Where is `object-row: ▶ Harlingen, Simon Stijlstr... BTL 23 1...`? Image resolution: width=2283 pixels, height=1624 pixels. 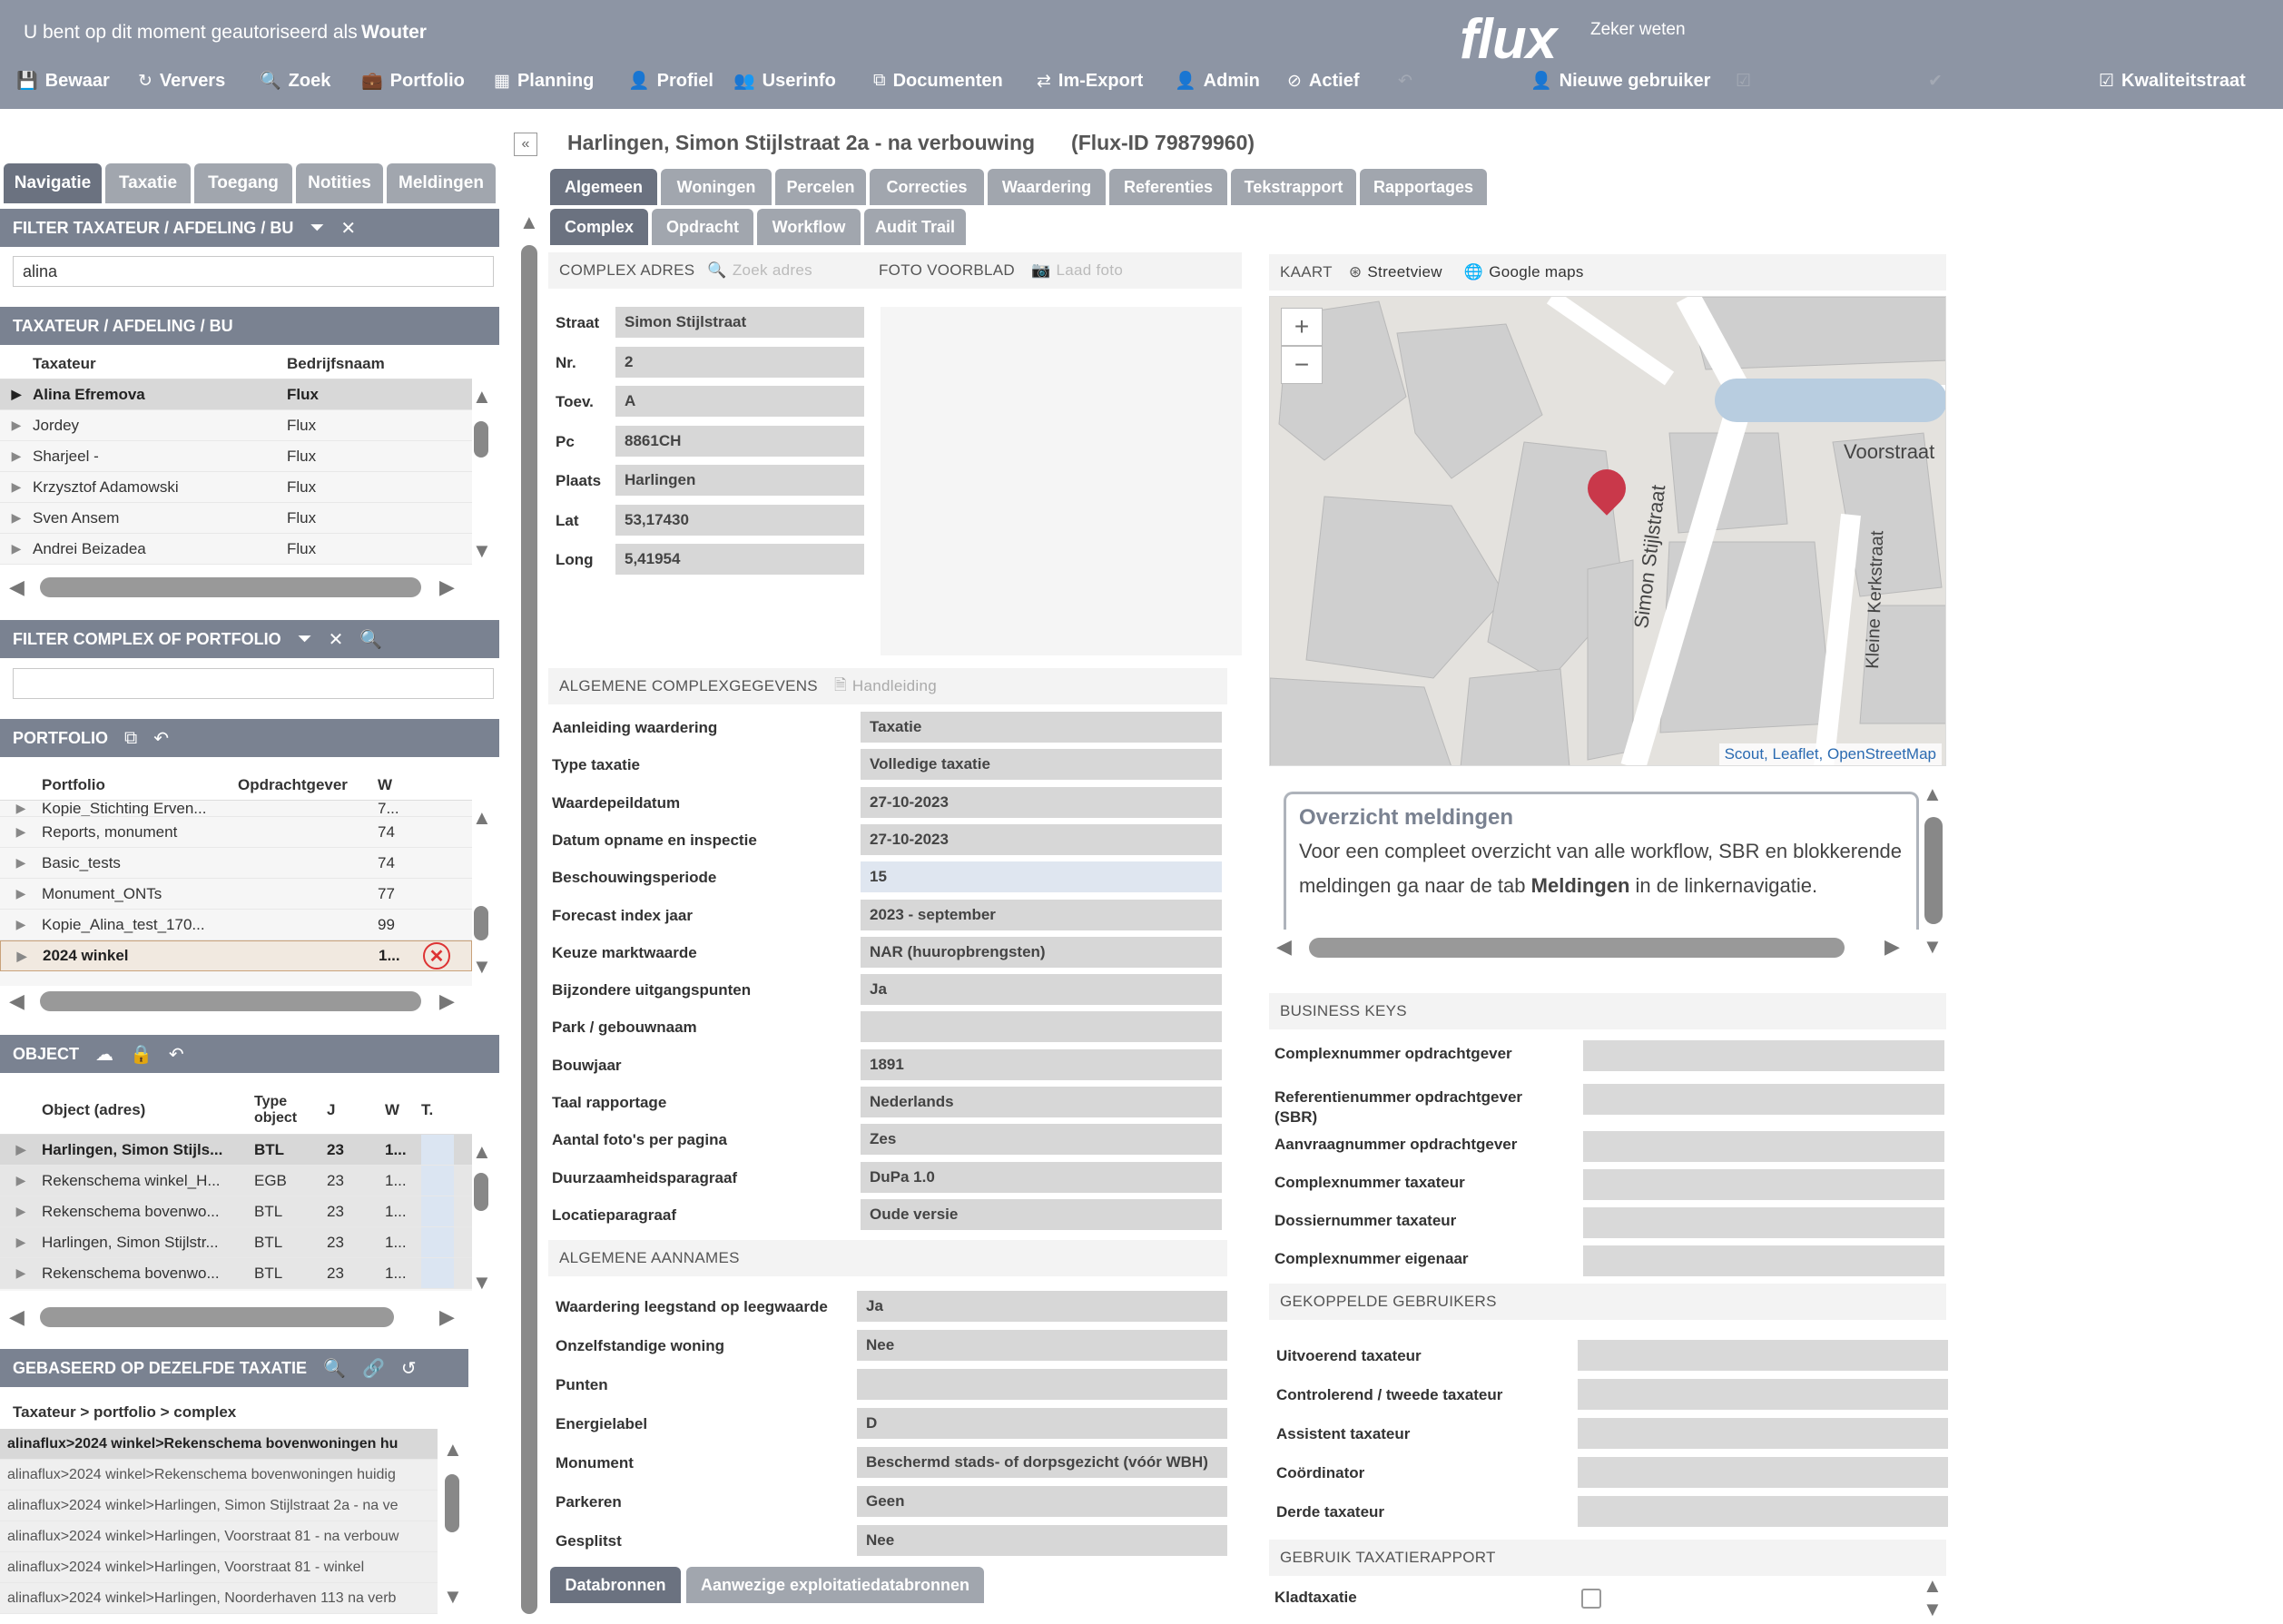 object-row: ▶ Harlingen, Simon Stijlstr... BTL 23 1... is located at coordinates (236, 1242).